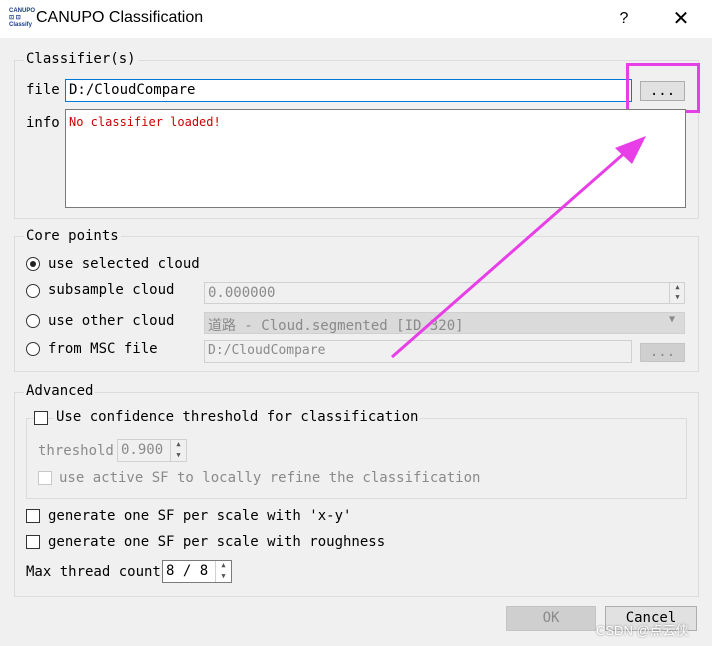  I want to click on annotation-arrow, so click(518, 247).